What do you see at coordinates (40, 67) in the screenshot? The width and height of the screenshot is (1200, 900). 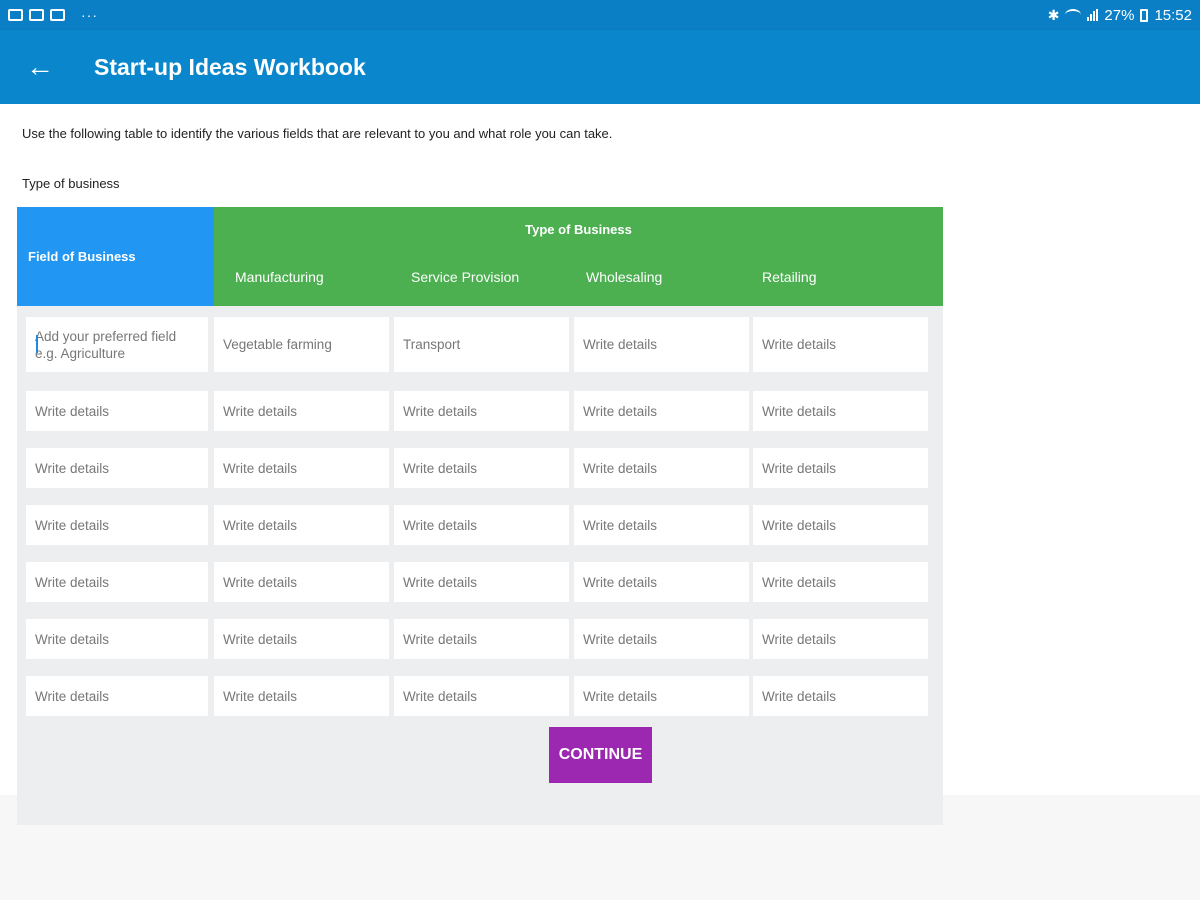 I see `back-arrow-icon: ←` at bounding box center [40, 67].